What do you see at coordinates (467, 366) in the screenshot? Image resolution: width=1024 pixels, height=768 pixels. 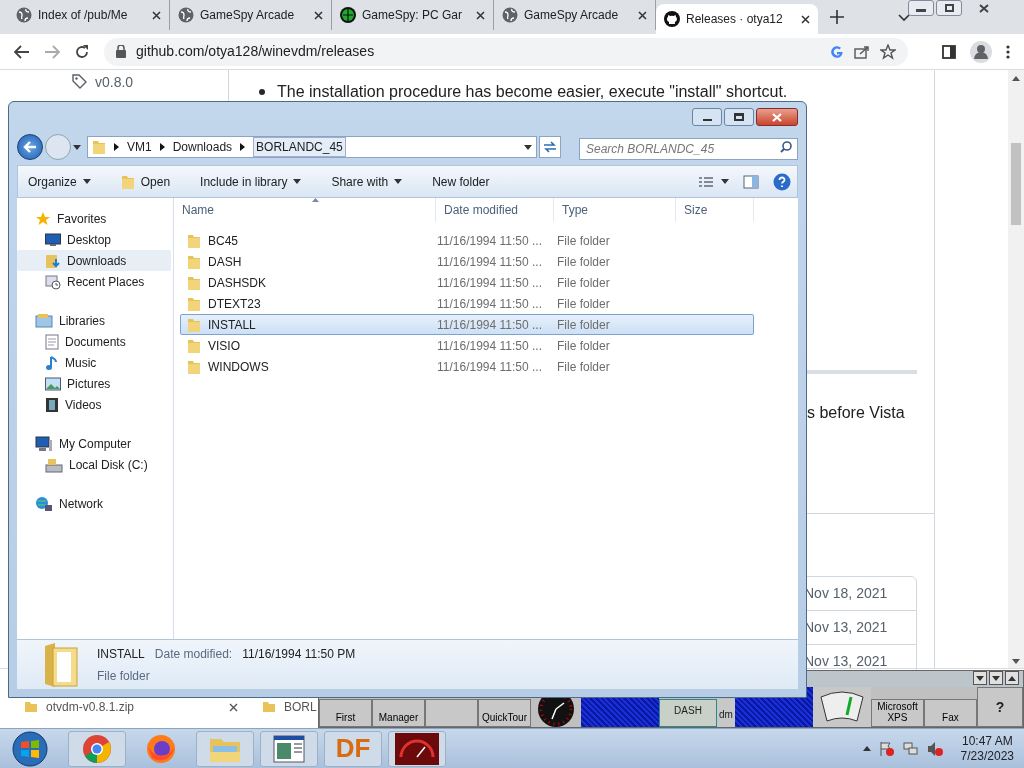 I see `file-row: WINDOWS 11/16/1994 11:50 ... File folder` at bounding box center [467, 366].